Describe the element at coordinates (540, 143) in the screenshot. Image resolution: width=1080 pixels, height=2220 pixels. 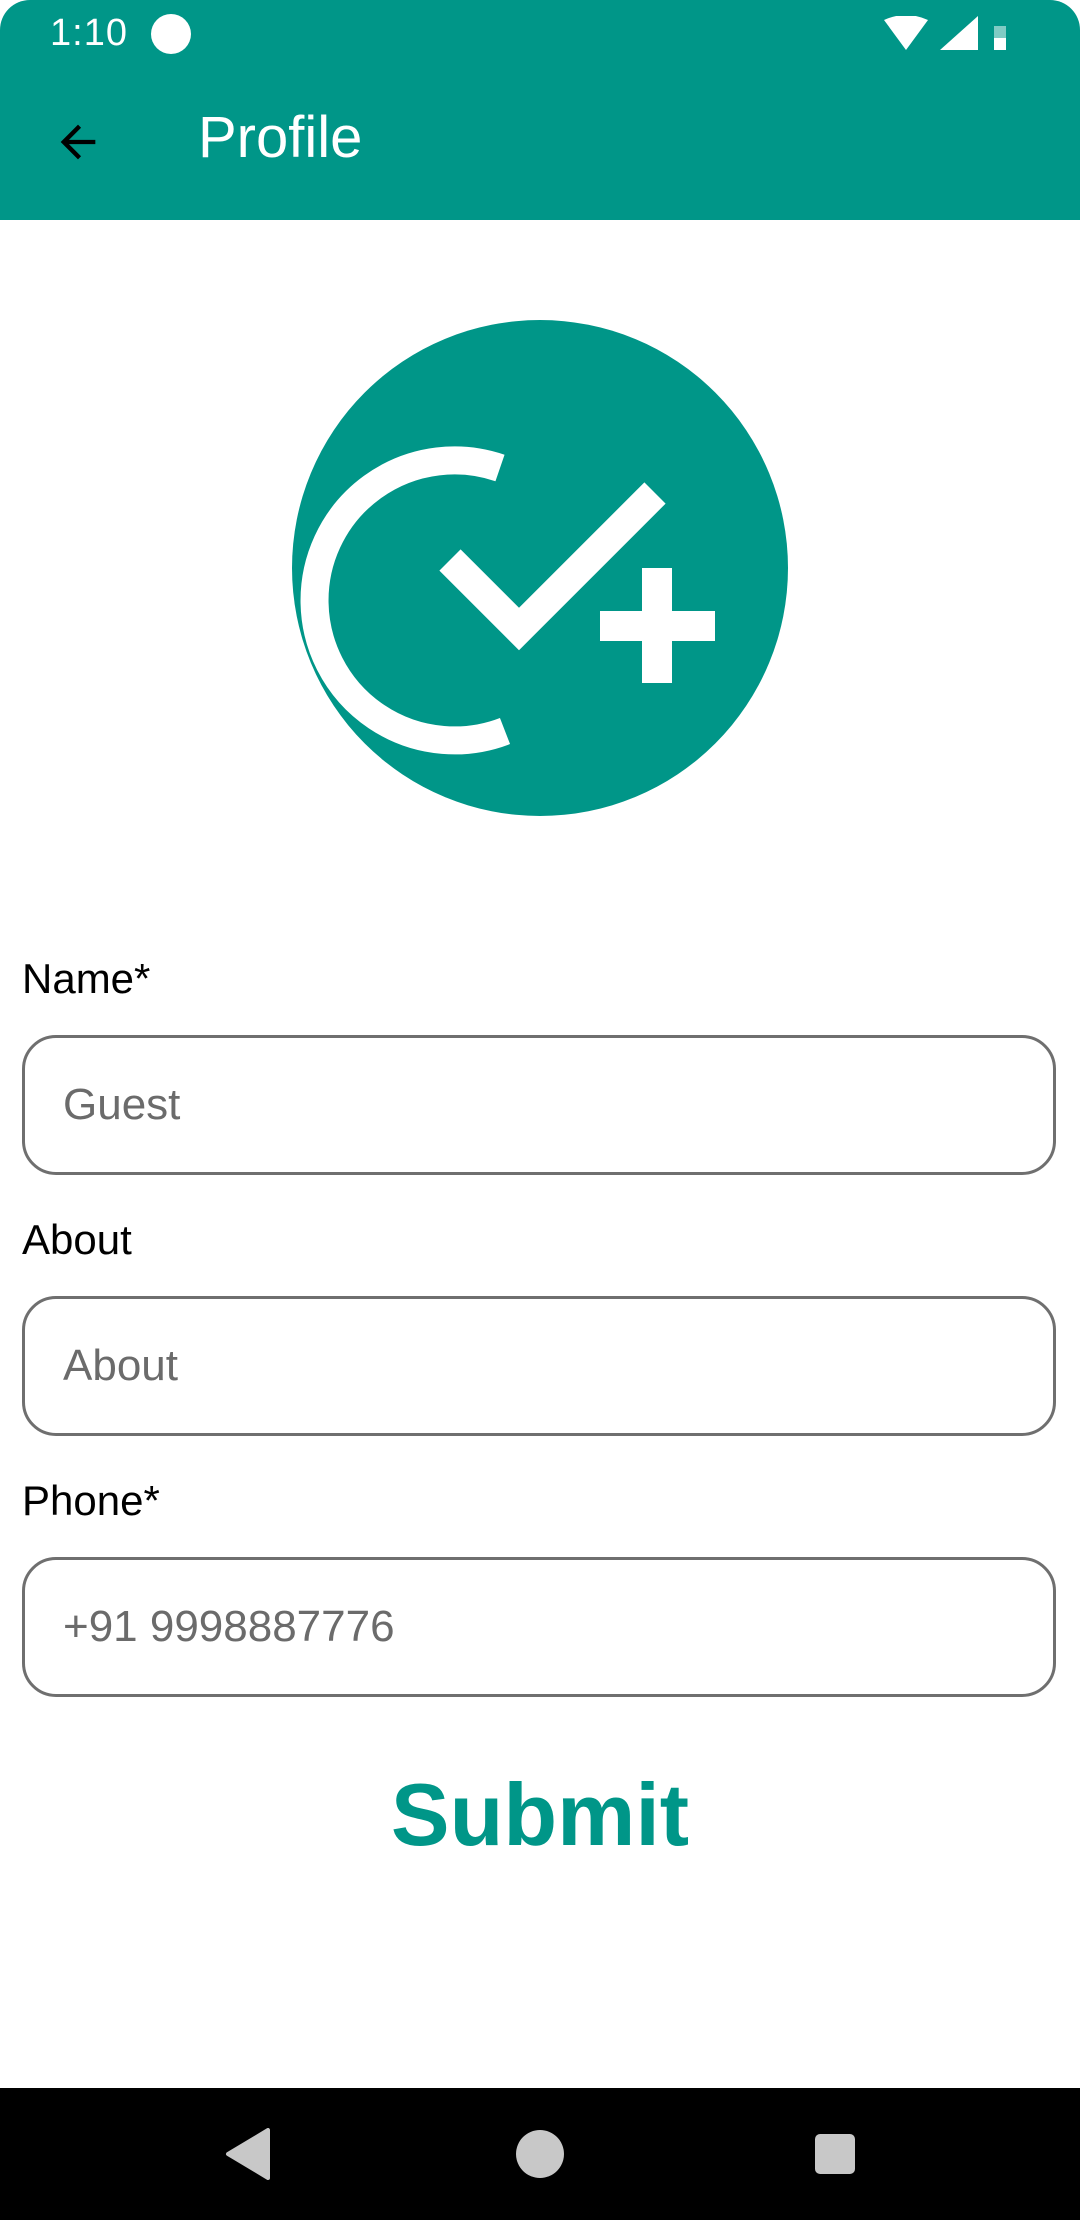
I see `app-bar: Profile` at that location.